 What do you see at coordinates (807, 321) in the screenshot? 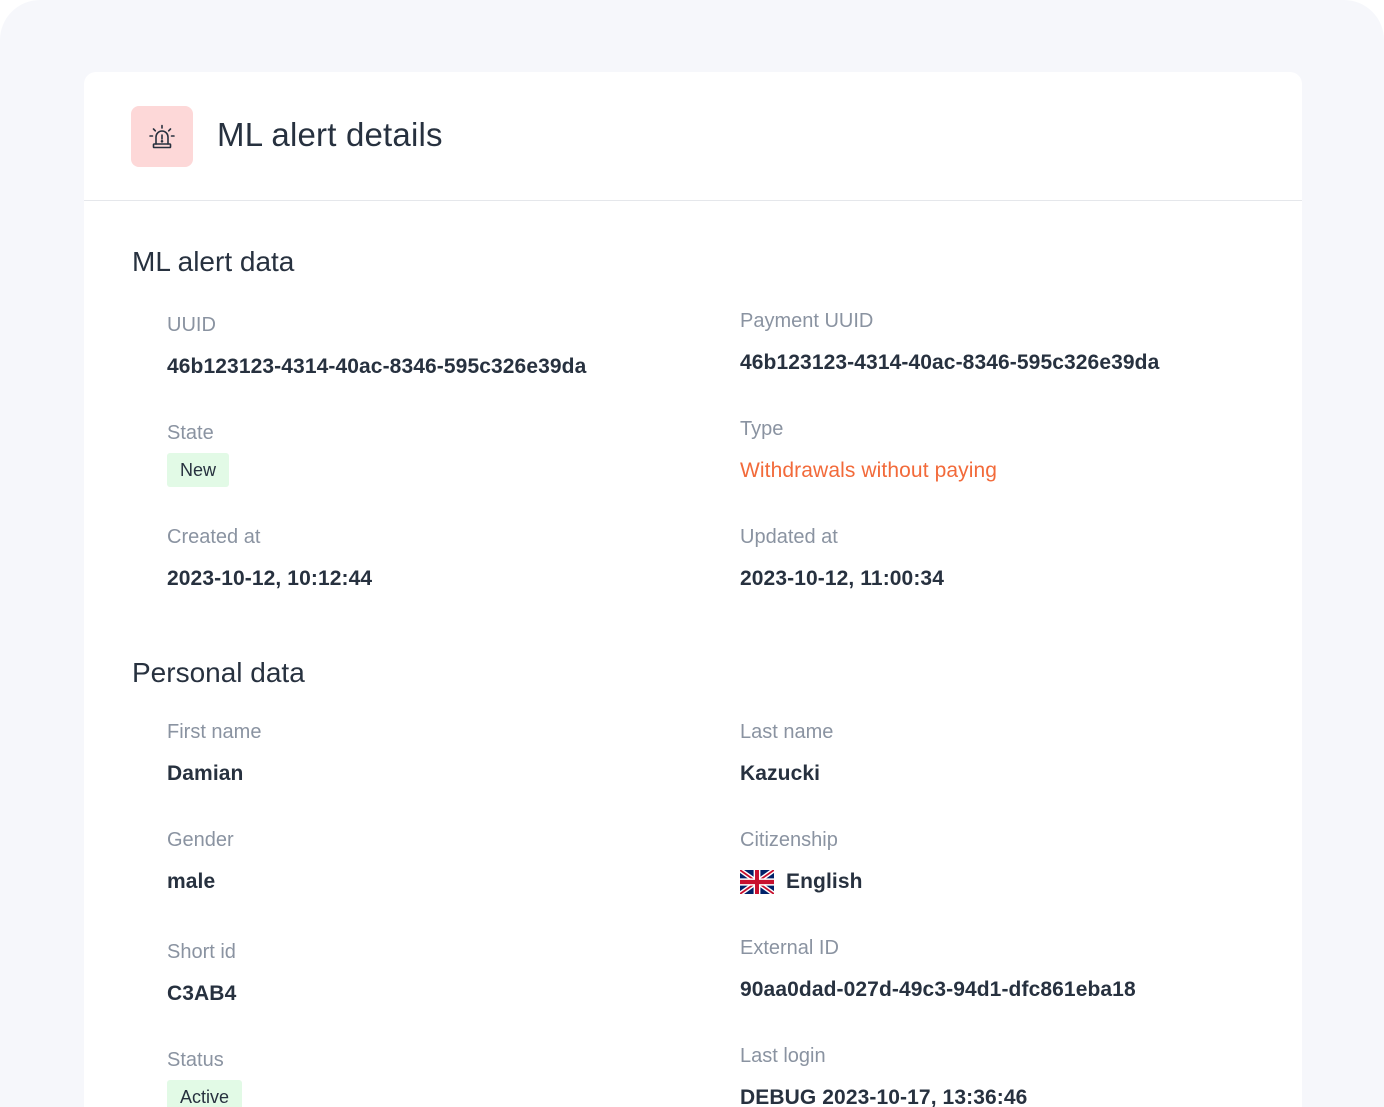
I see `payment-uuid-label: Payment UUID` at bounding box center [807, 321].